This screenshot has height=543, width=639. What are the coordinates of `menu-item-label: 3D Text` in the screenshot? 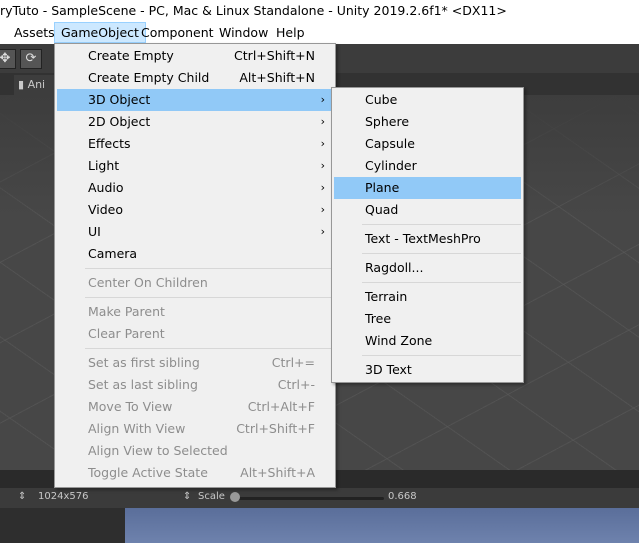 It's located at (388, 369).